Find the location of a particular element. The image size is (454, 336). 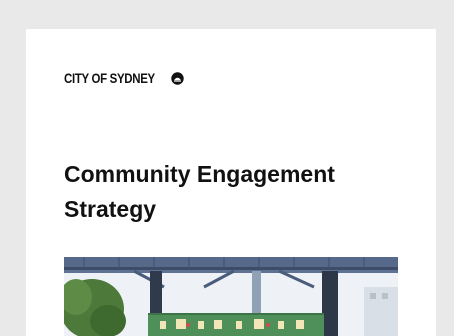

publisher-logo: CITY OF SYDNEY is located at coordinates (124, 78).